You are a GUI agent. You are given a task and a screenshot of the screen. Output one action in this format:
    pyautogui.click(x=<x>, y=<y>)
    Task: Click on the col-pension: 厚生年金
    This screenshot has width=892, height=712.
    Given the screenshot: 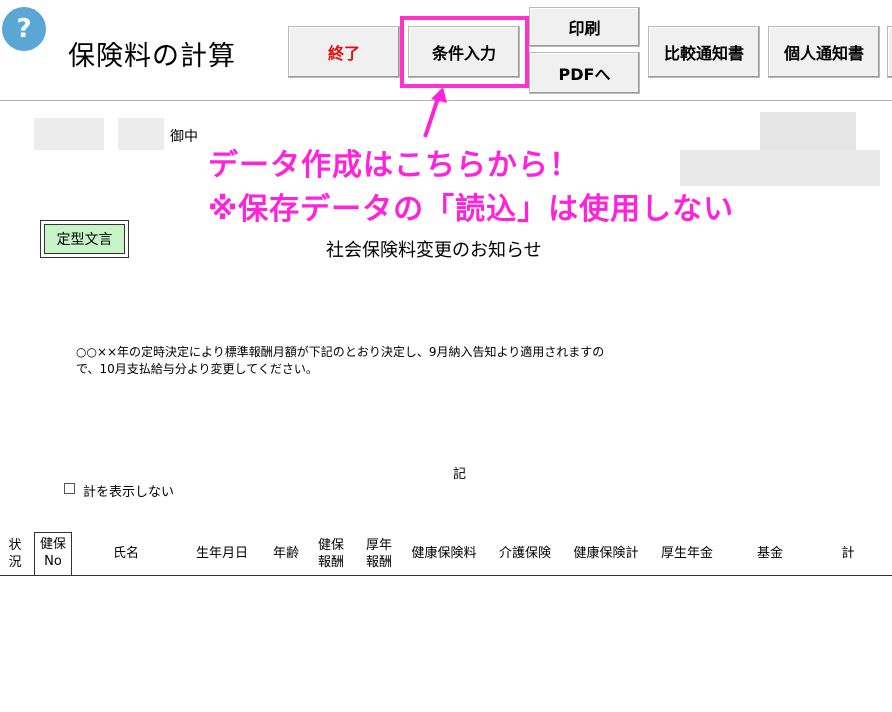 What is the action you would take?
    pyautogui.click(x=686, y=553)
    